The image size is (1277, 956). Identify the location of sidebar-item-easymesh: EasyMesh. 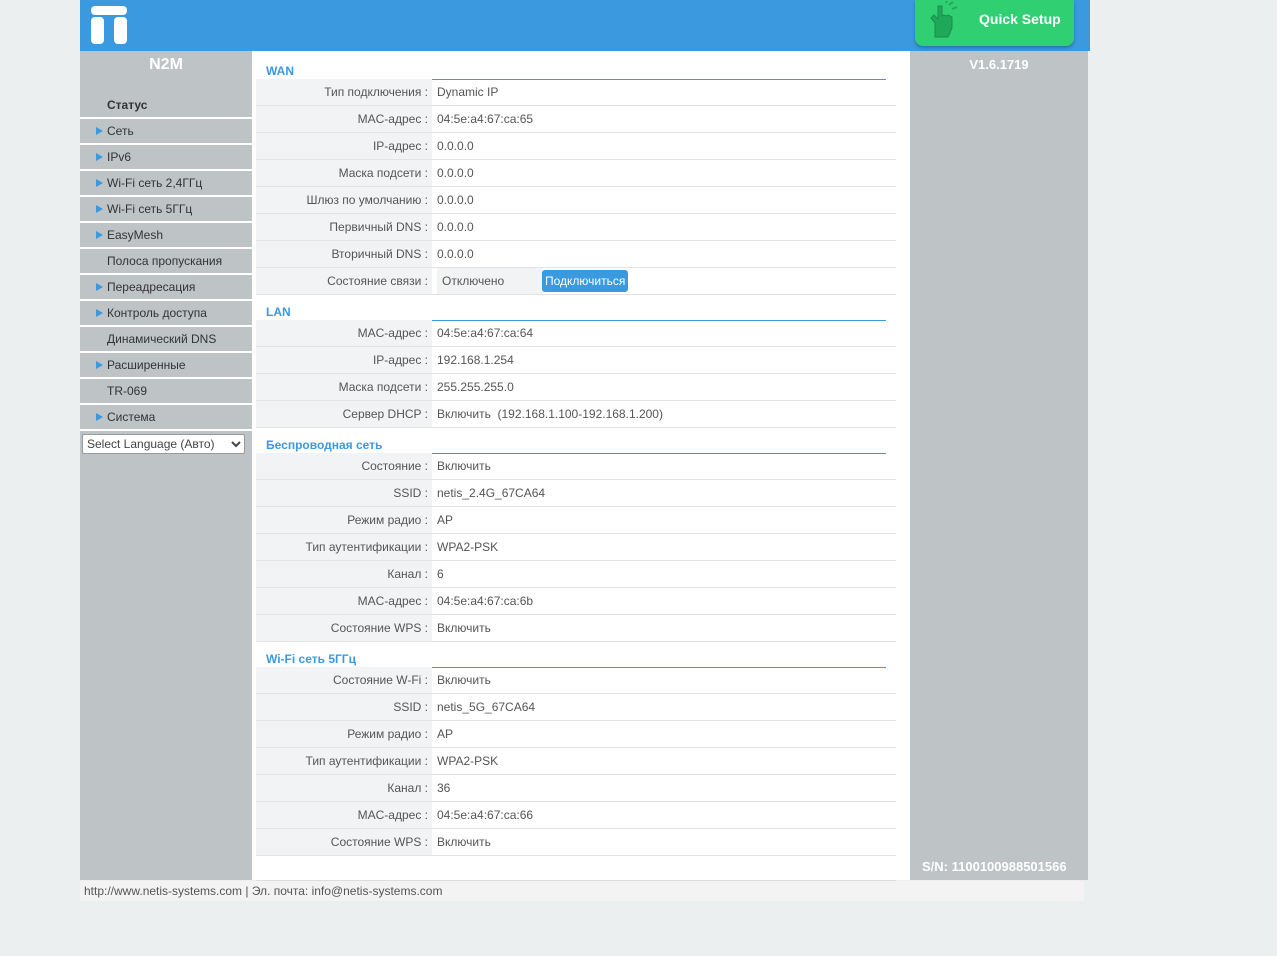
(166, 236).